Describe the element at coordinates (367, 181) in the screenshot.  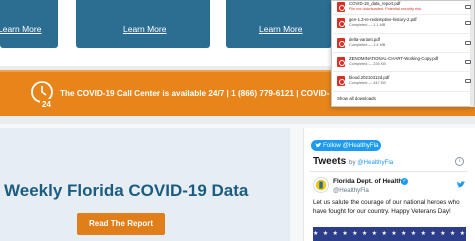
I see `tweet-author-name: Florida Dept. of Health` at that location.